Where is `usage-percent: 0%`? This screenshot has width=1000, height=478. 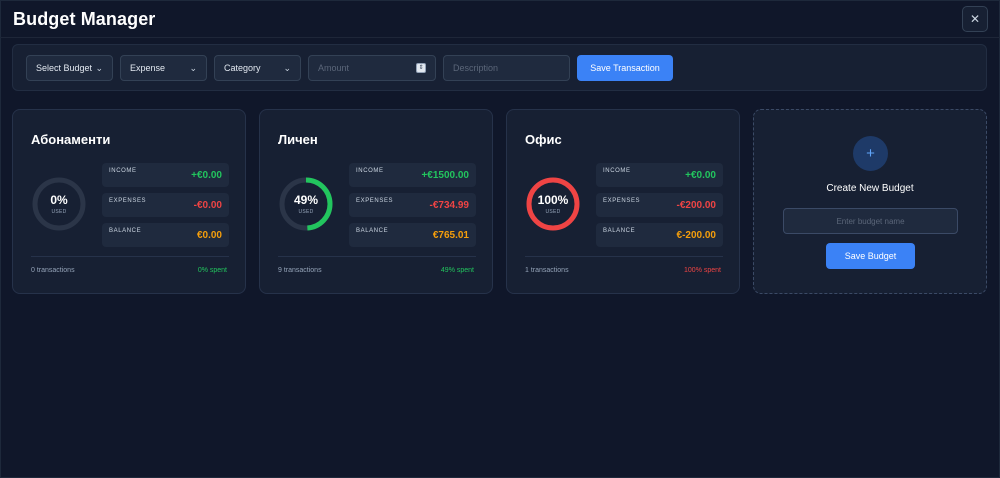
usage-percent: 0% is located at coordinates (59, 200).